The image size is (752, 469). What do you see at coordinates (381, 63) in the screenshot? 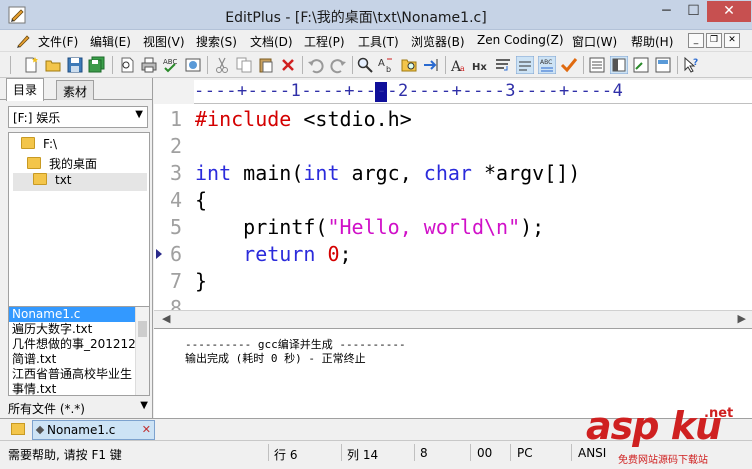
I see `svg-text: A` at bounding box center [381, 63].